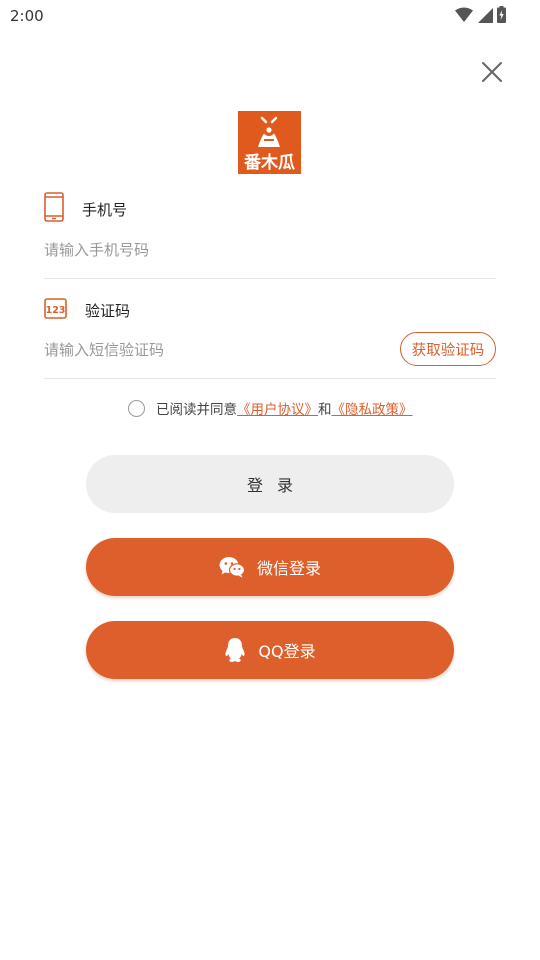 This screenshot has width=540, height=960. What do you see at coordinates (269, 162) in the screenshot?
I see `logo-text: 番木瓜` at bounding box center [269, 162].